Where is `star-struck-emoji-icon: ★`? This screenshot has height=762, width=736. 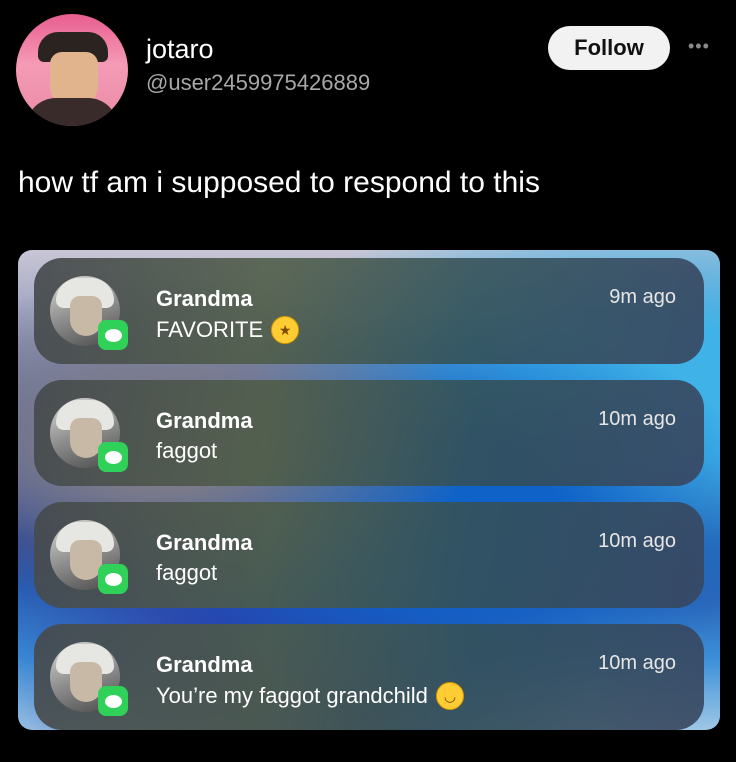 star-struck-emoji-icon: ★ is located at coordinates (285, 330).